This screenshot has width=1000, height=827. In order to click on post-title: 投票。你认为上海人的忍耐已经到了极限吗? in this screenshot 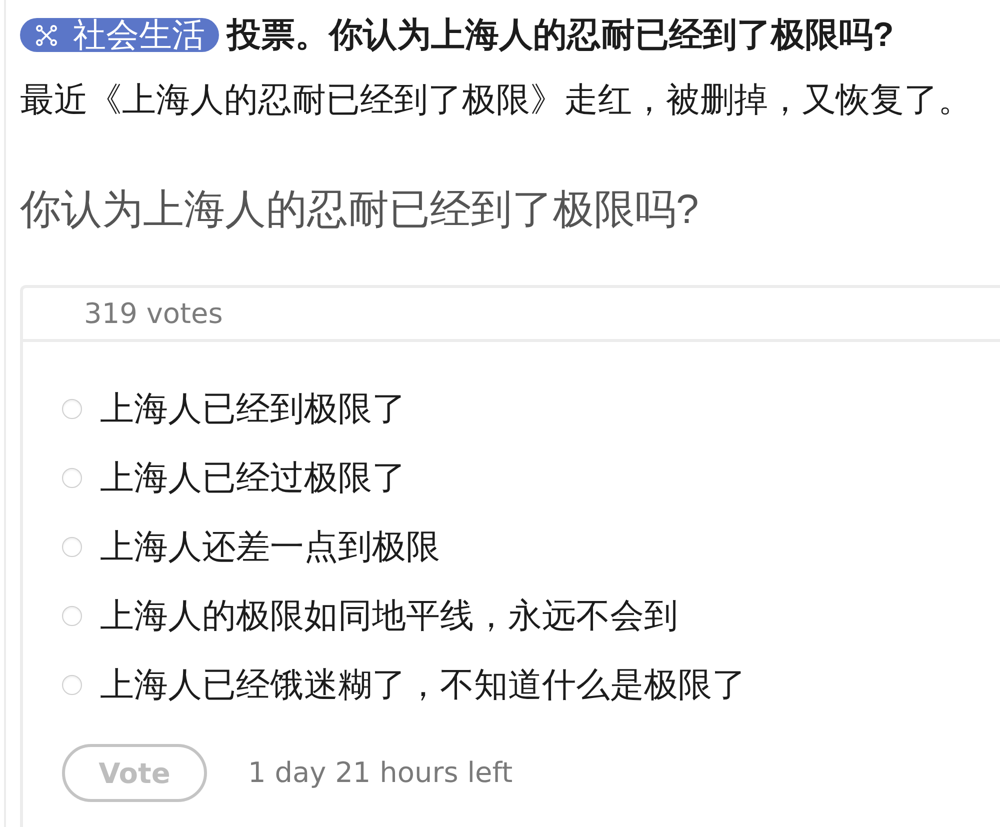, I will do `click(560, 35)`.